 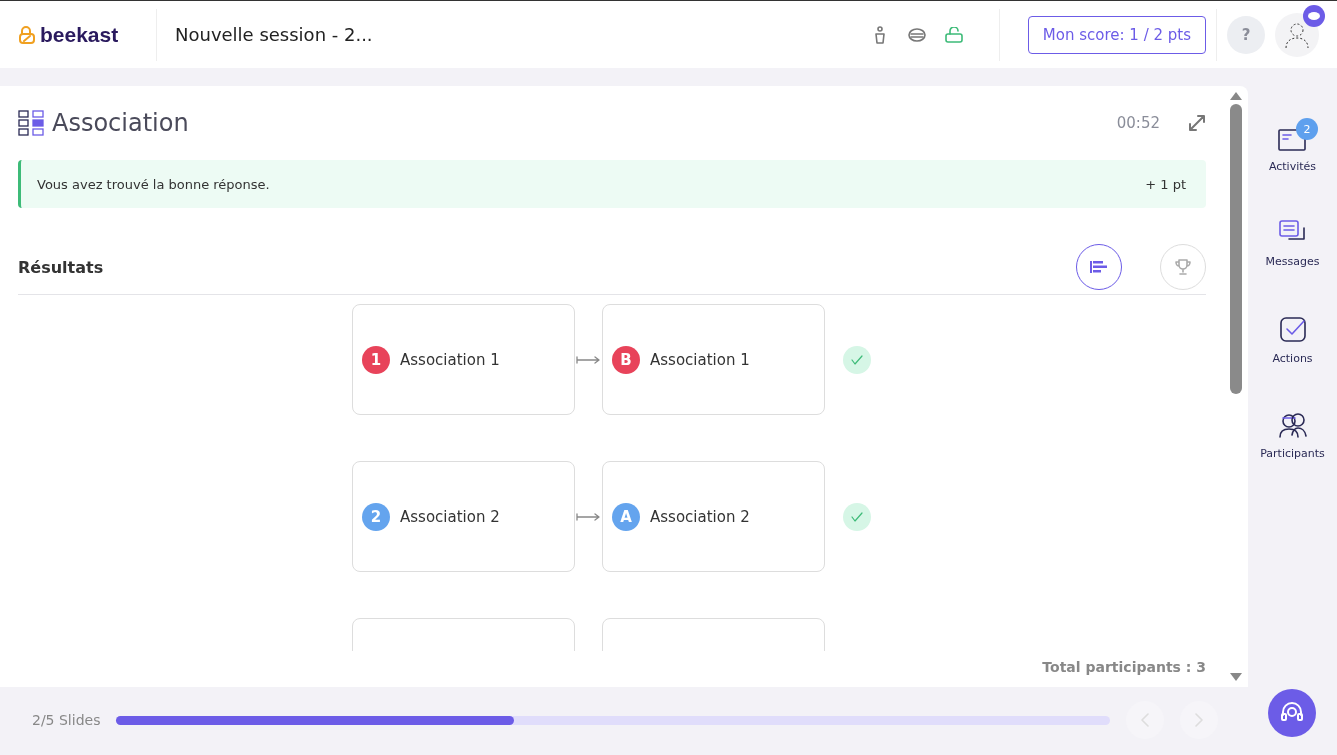 What do you see at coordinates (1197, 123) in the screenshot?
I see `expand-icon` at bounding box center [1197, 123].